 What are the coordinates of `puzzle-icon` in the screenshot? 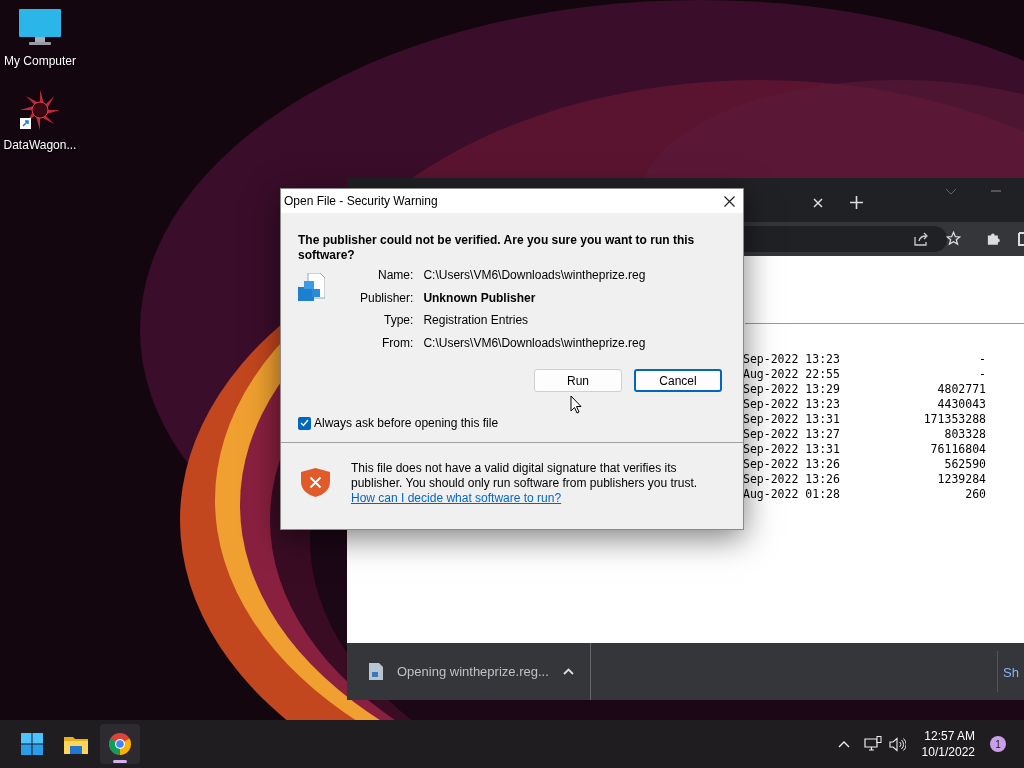 It's located at (993, 238).